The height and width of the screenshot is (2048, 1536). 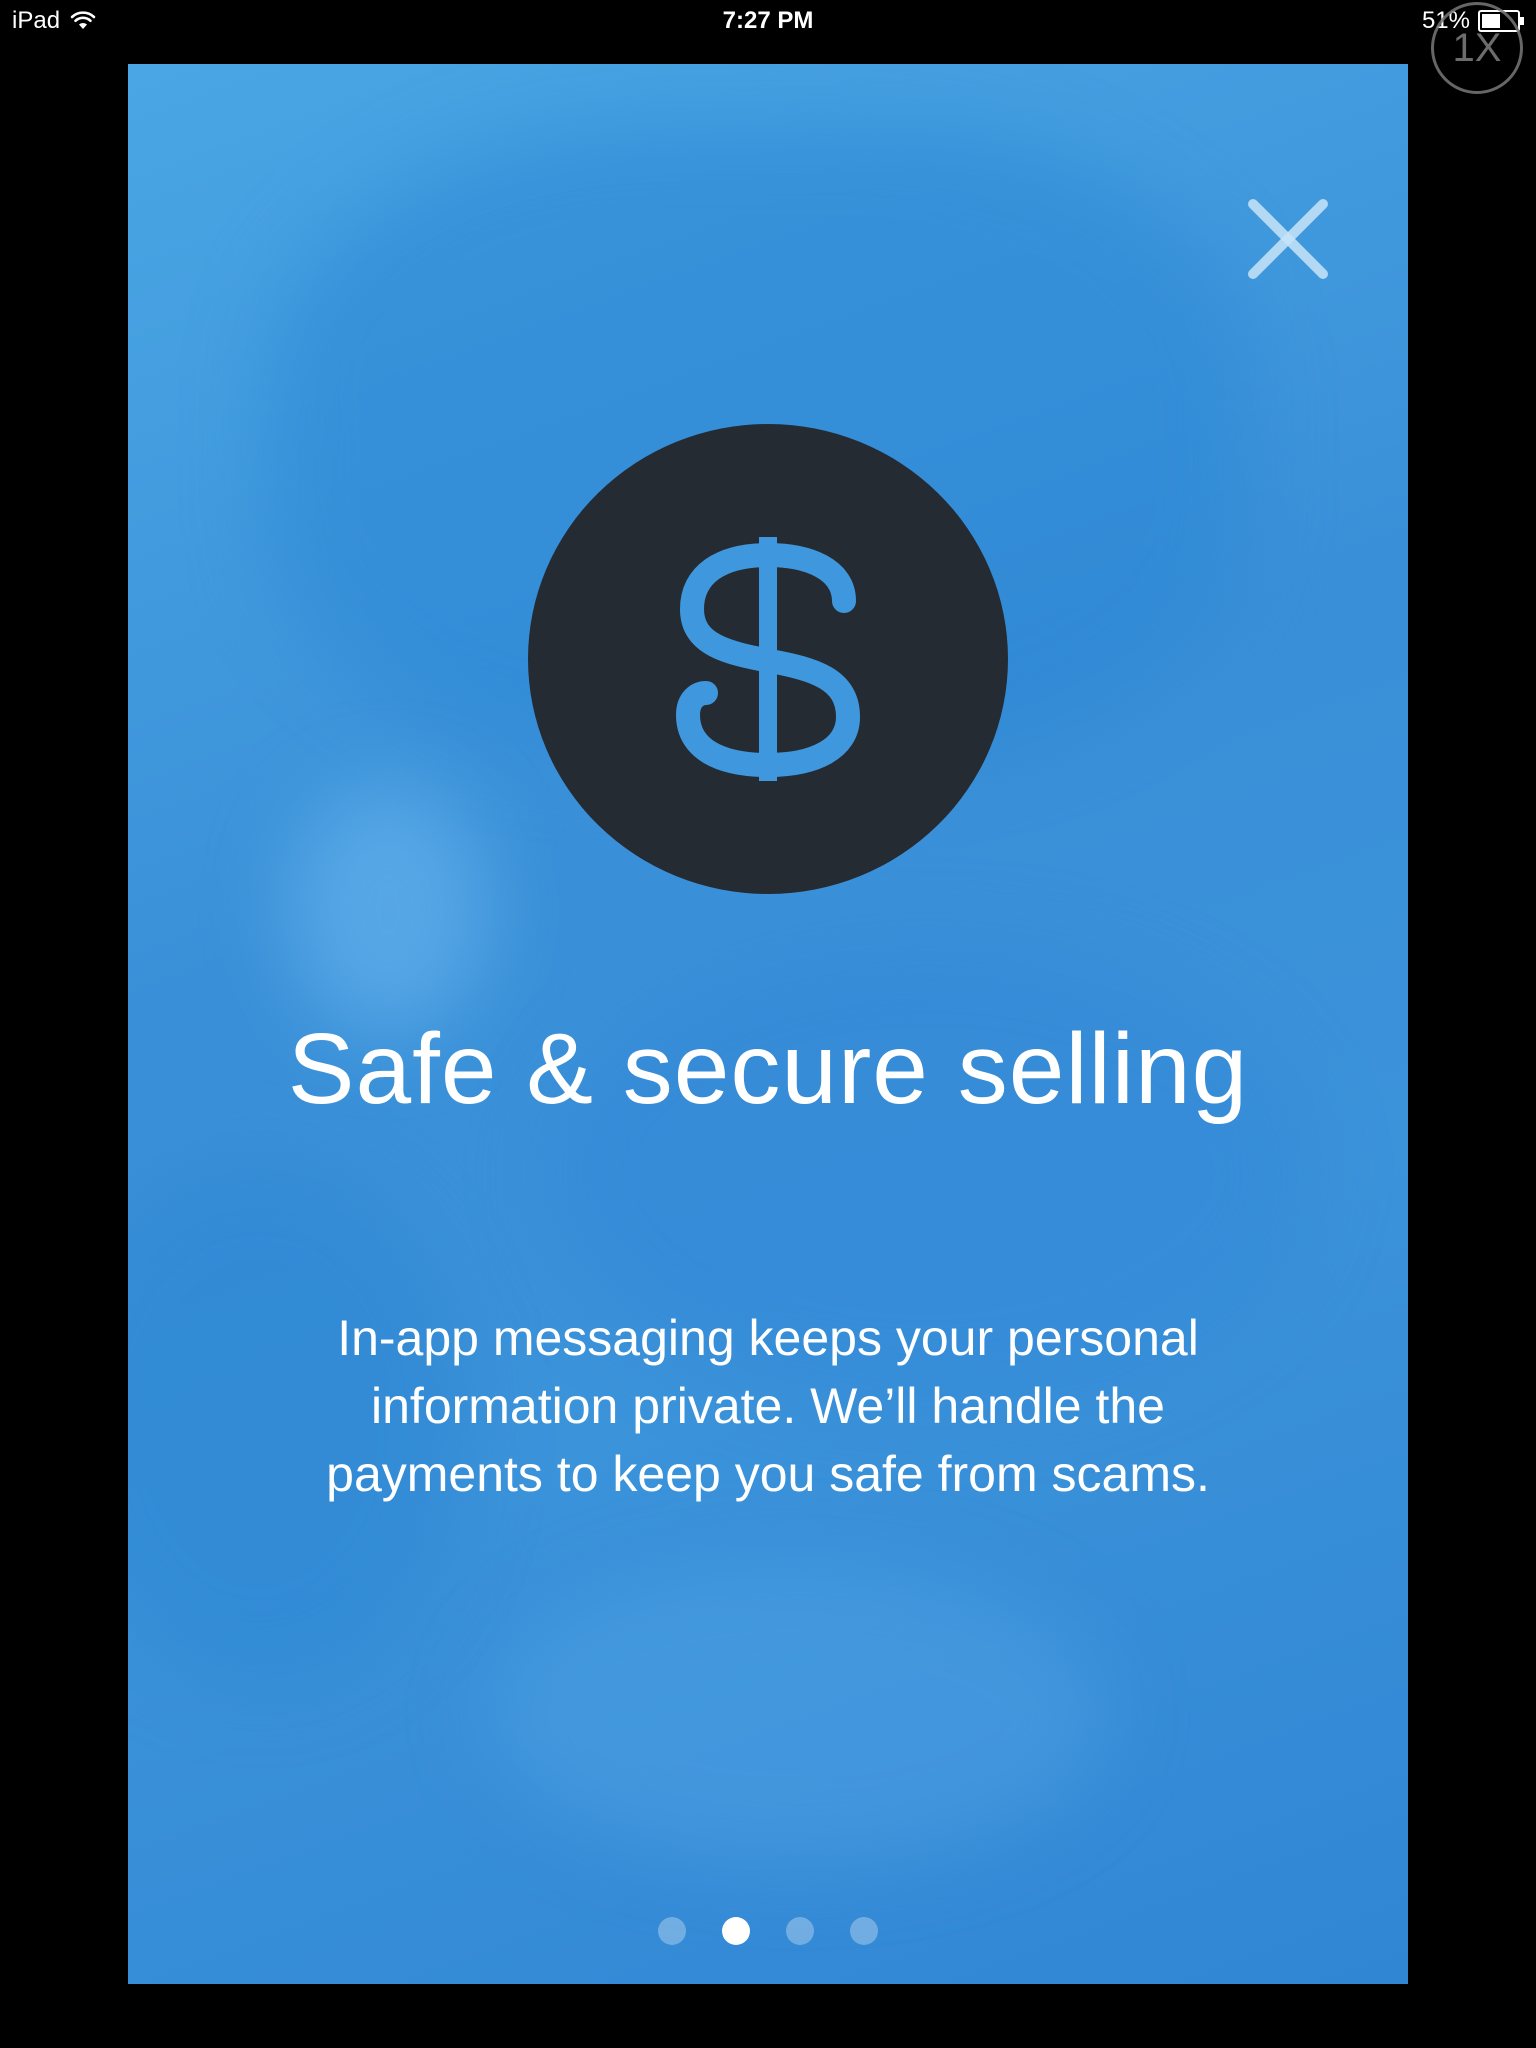 I want to click on status-time: 7:27 PM, so click(x=768, y=20).